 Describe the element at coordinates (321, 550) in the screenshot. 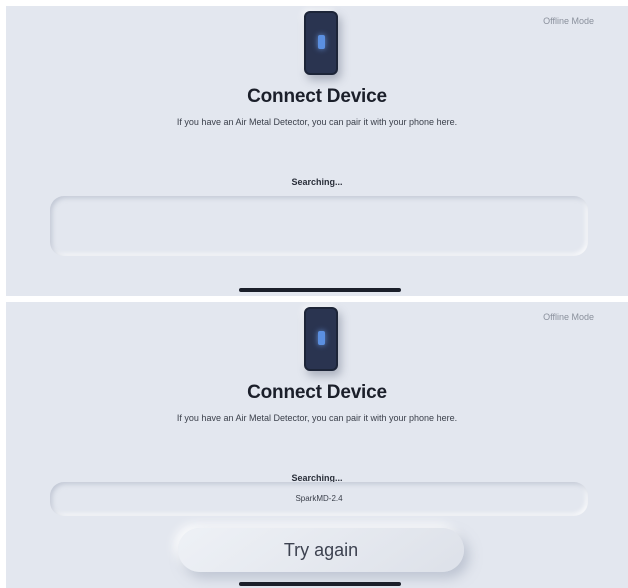

I see `try-again-button: Try again` at that location.